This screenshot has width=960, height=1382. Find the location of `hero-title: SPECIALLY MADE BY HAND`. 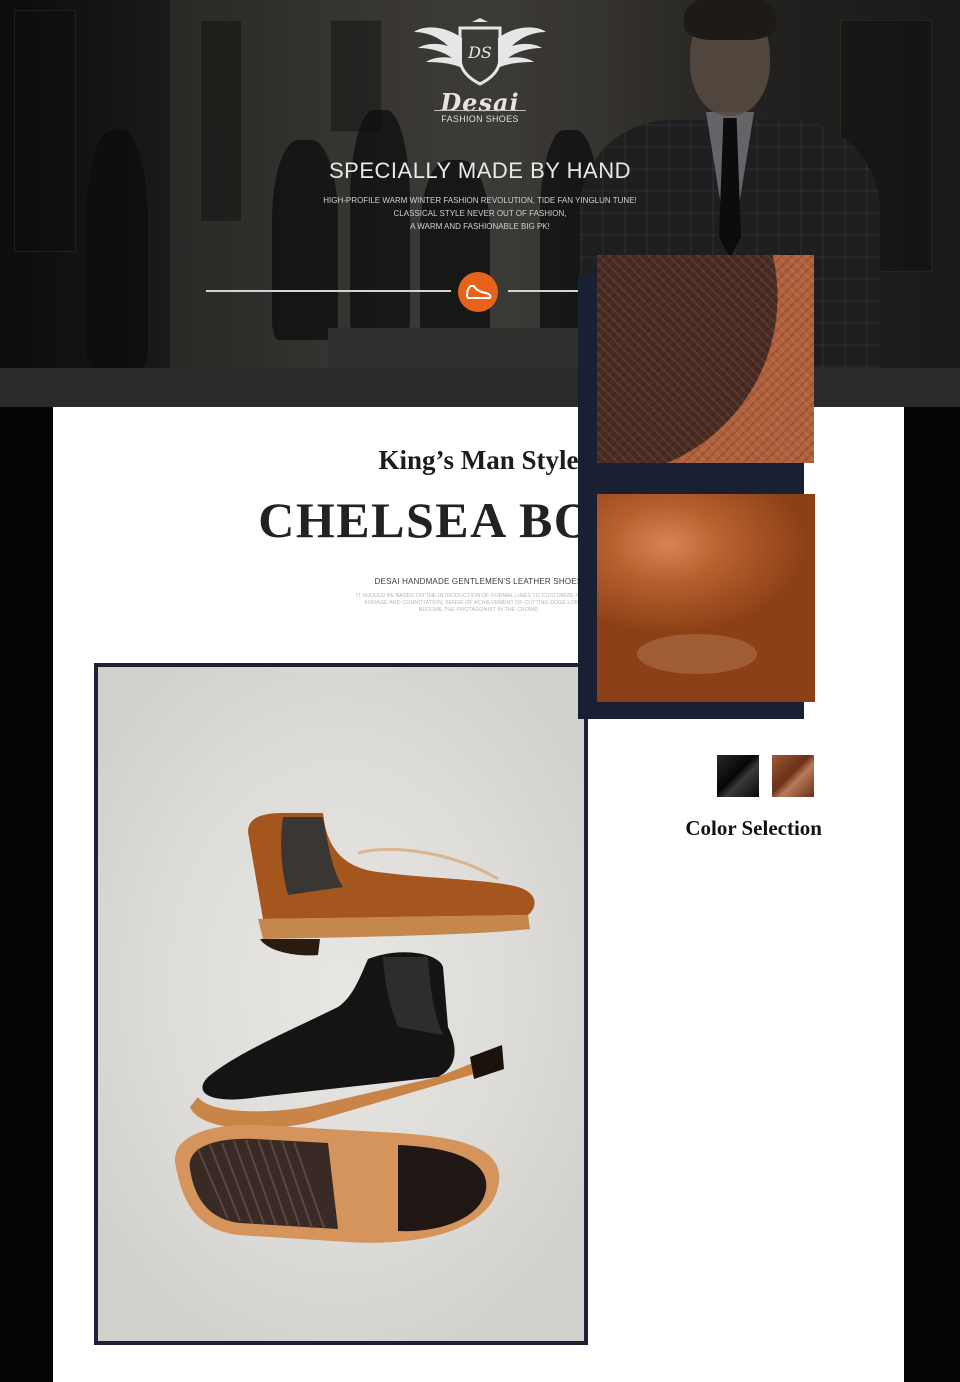

hero-title: SPECIALLY MADE BY HAND is located at coordinates (480, 170).